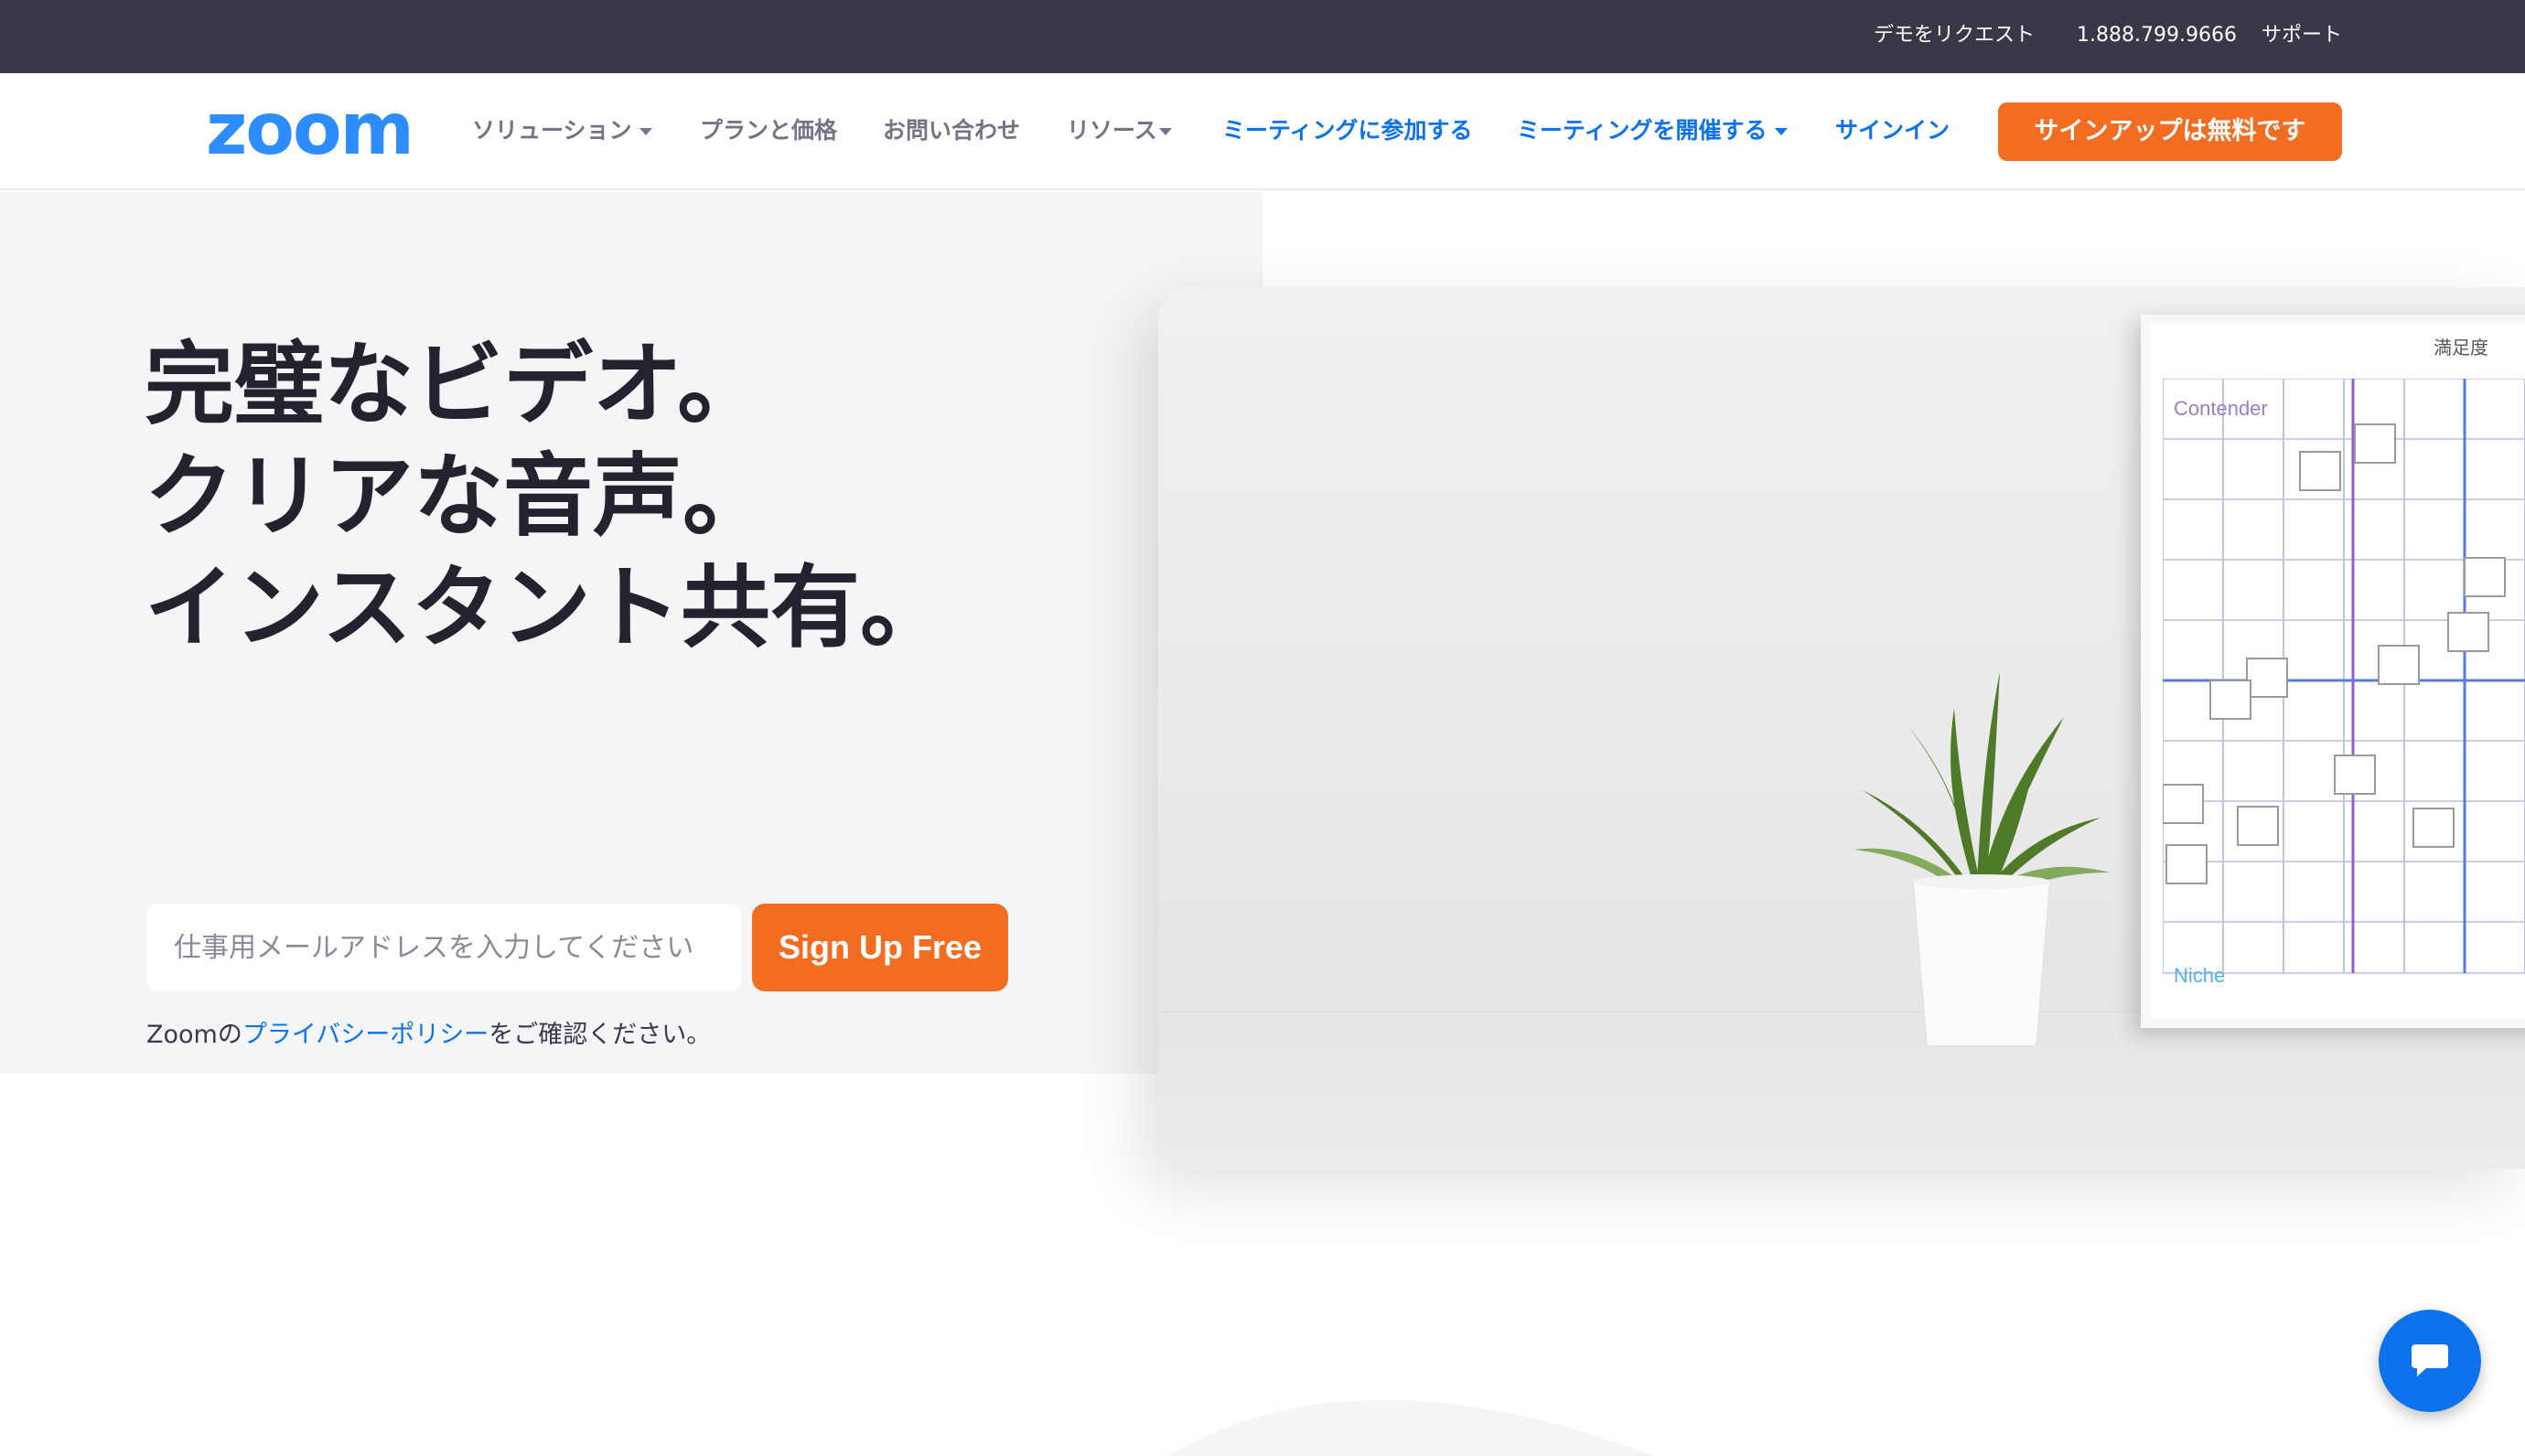 The height and width of the screenshot is (1456, 2525). What do you see at coordinates (365, 1035) in the screenshot?
I see `privacy-policy-link: プライバシーポリシー` at bounding box center [365, 1035].